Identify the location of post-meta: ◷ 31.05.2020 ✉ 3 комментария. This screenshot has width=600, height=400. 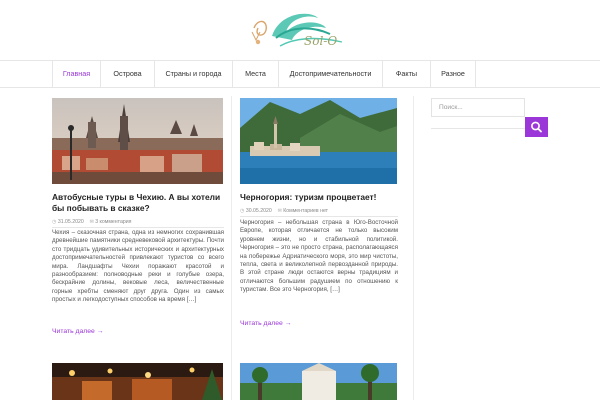
(91, 222).